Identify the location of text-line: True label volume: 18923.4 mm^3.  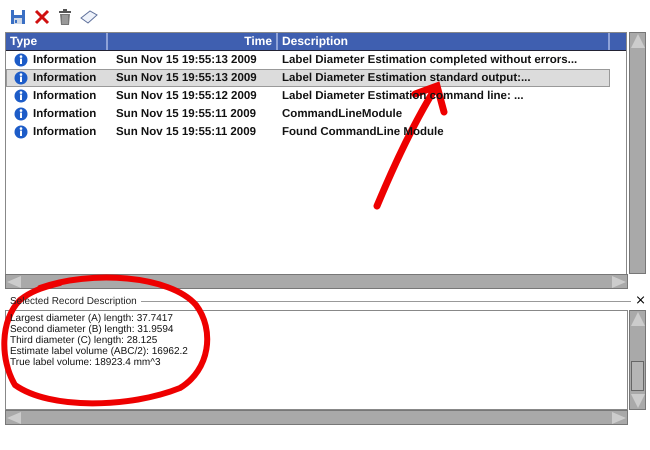
(86, 362).